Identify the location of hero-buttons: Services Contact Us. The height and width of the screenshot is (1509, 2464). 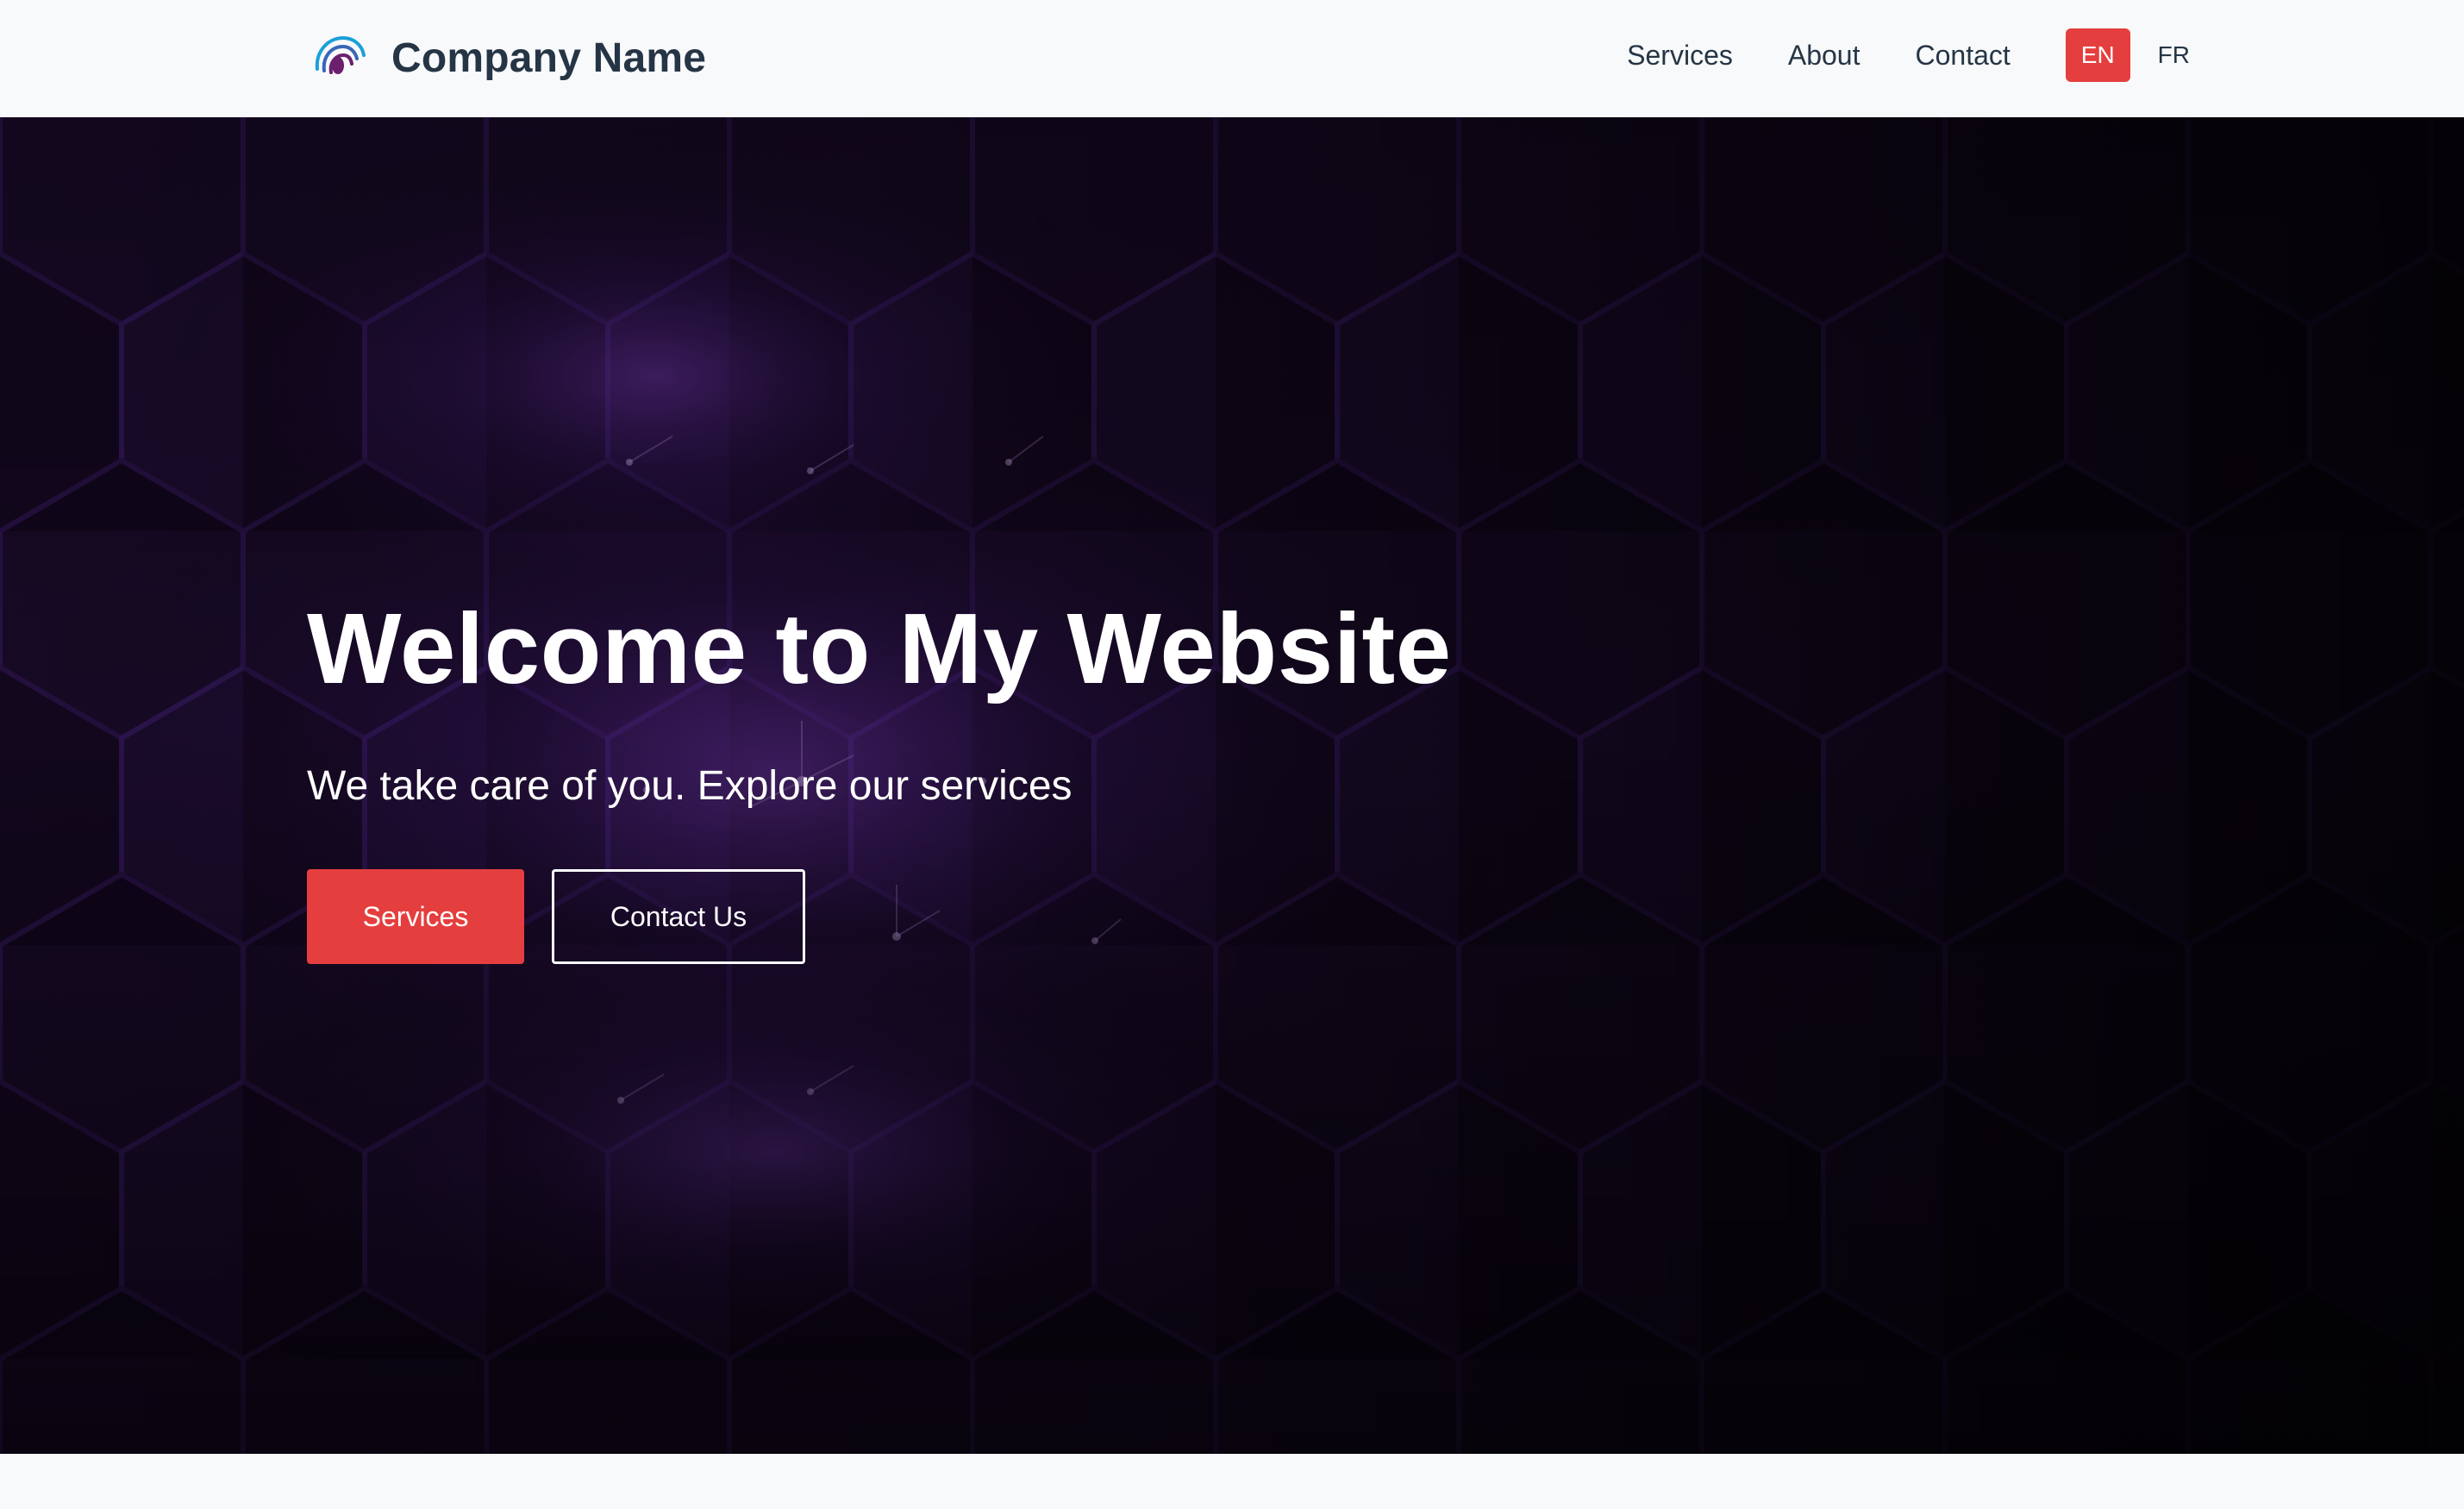
(1083, 917).